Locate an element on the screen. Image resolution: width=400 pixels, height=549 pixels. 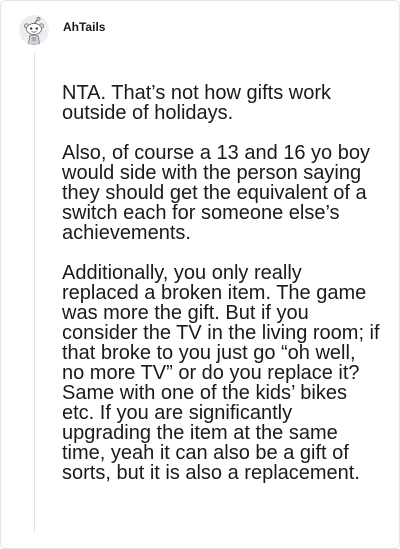
comment-header: AhTails is located at coordinates (62, 30).